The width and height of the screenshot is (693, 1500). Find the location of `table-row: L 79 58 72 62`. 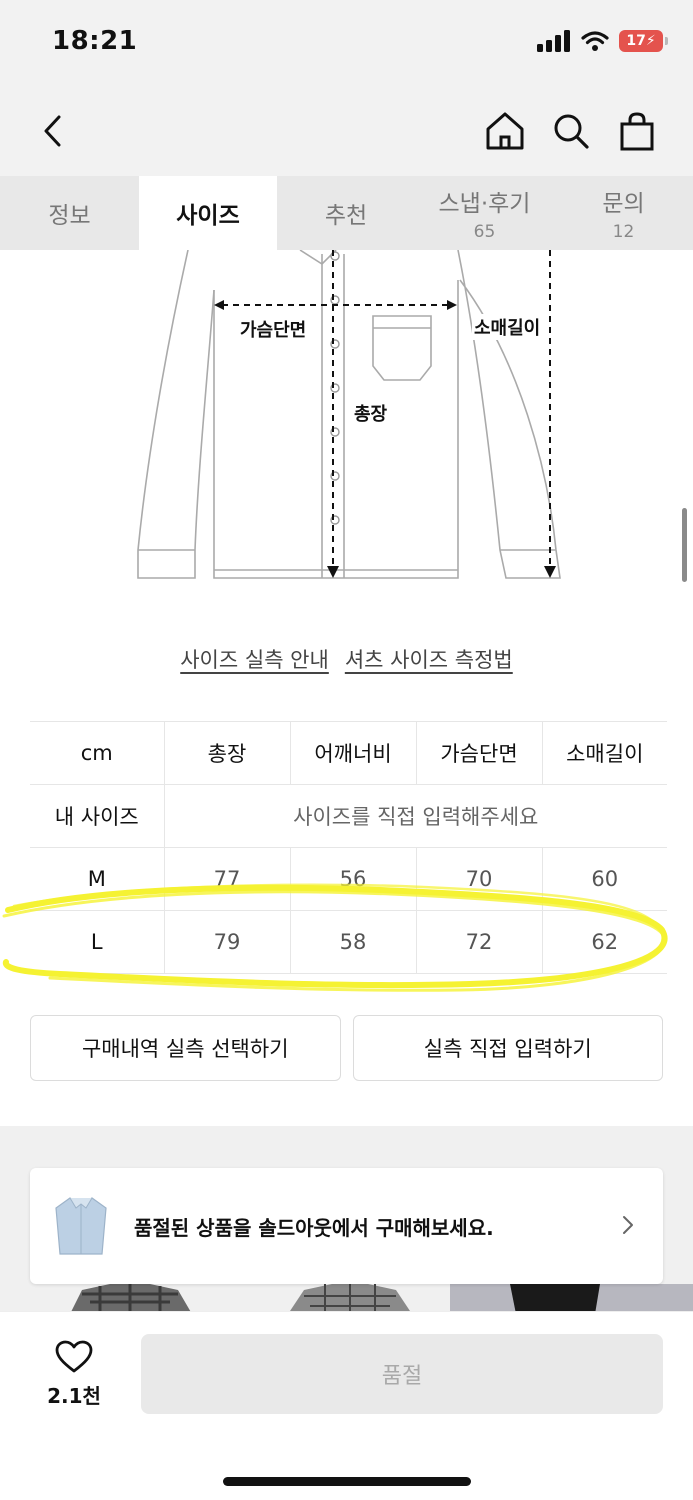

table-row: L 79 58 72 62 is located at coordinates (348, 942).